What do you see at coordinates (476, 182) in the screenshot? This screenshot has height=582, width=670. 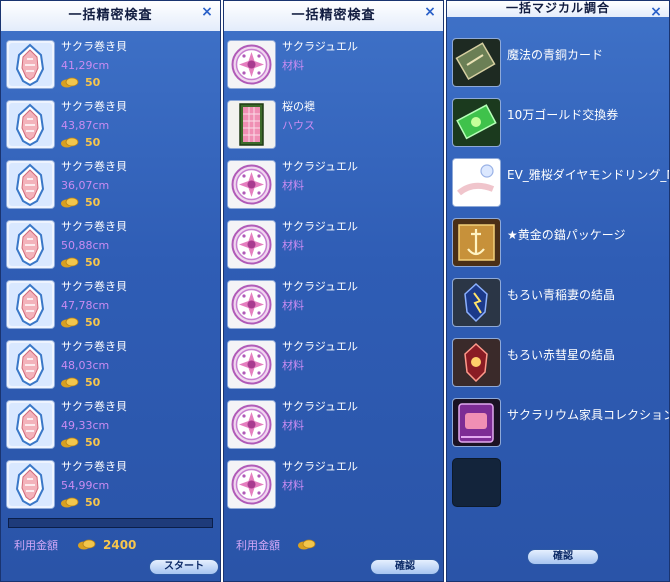 I see `diamond-ring-icon` at bounding box center [476, 182].